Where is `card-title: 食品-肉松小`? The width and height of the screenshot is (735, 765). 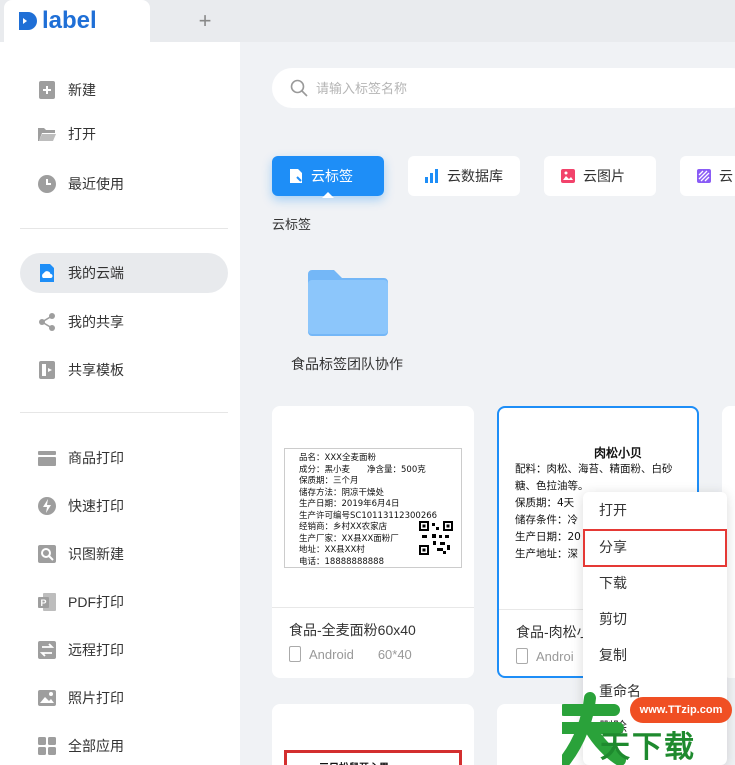
card-title: 食品-肉松小 is located at coordinates (553, 632).